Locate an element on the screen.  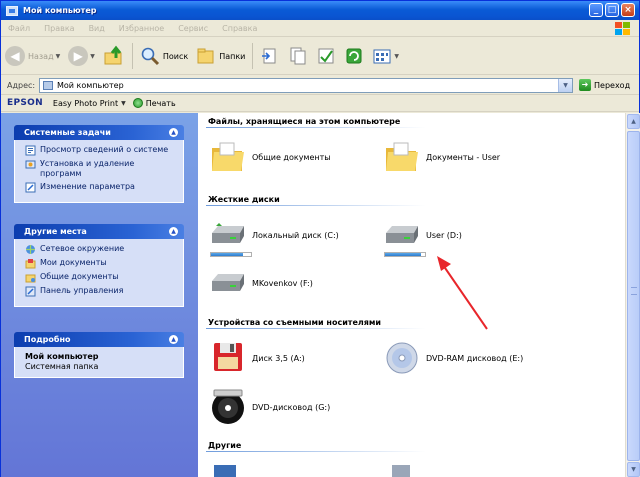
floppy-disk-icon is located at coordinates (228, 357).